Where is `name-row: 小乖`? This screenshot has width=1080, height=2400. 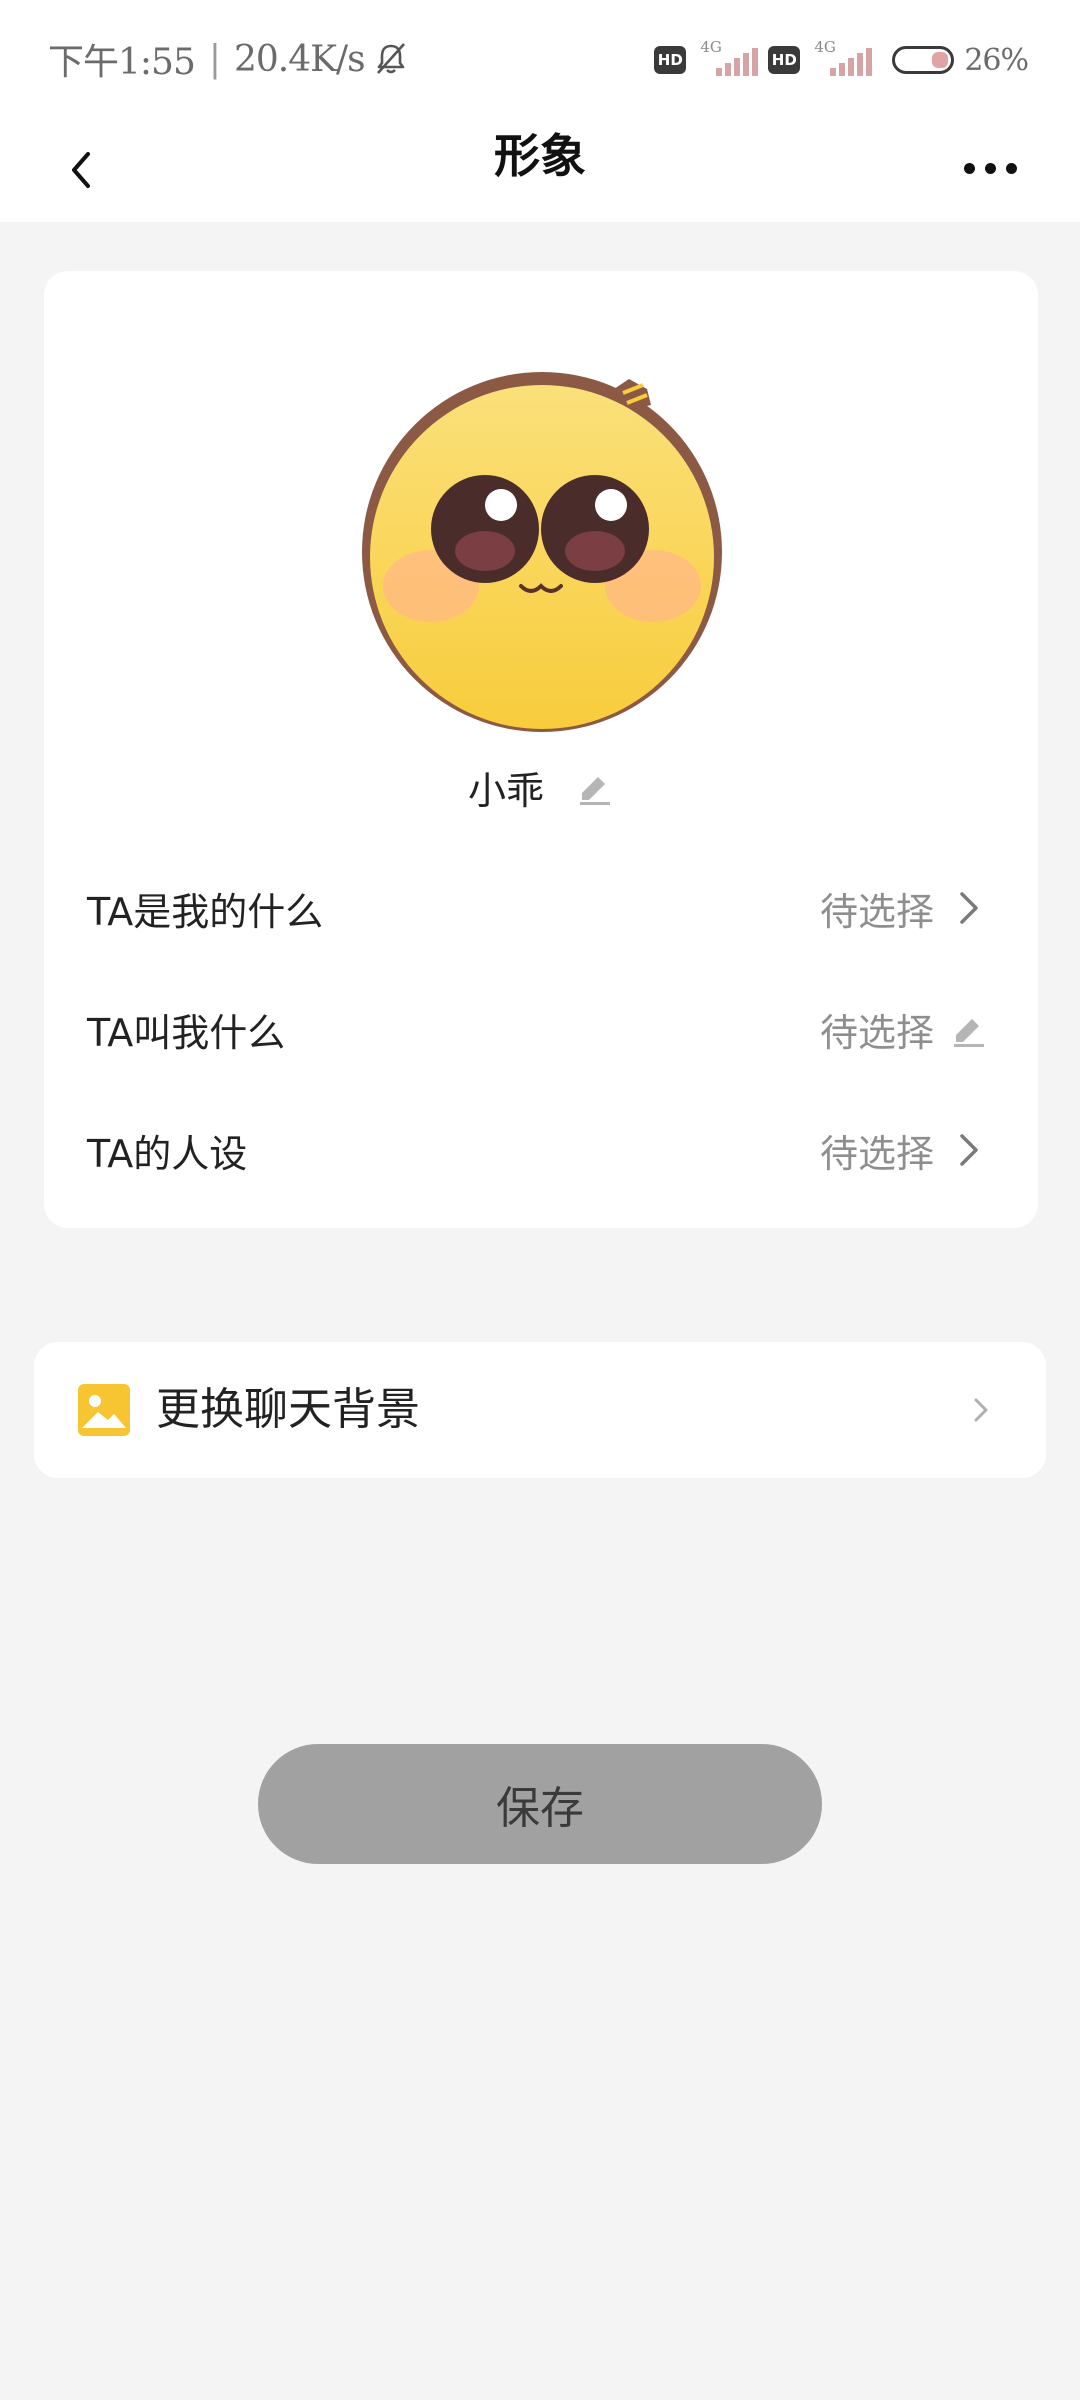 name-row: 小乖 is located at coordinates (541, 787).